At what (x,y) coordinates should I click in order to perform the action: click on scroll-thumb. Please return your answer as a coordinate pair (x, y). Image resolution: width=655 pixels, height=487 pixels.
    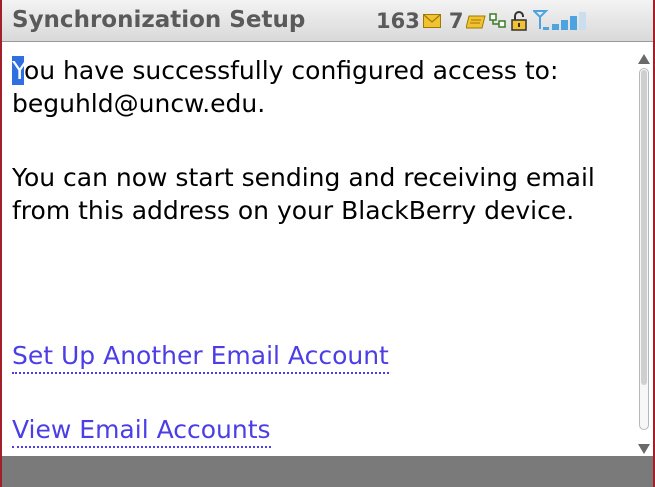
    Looking at the image, I should click on (644, 228).